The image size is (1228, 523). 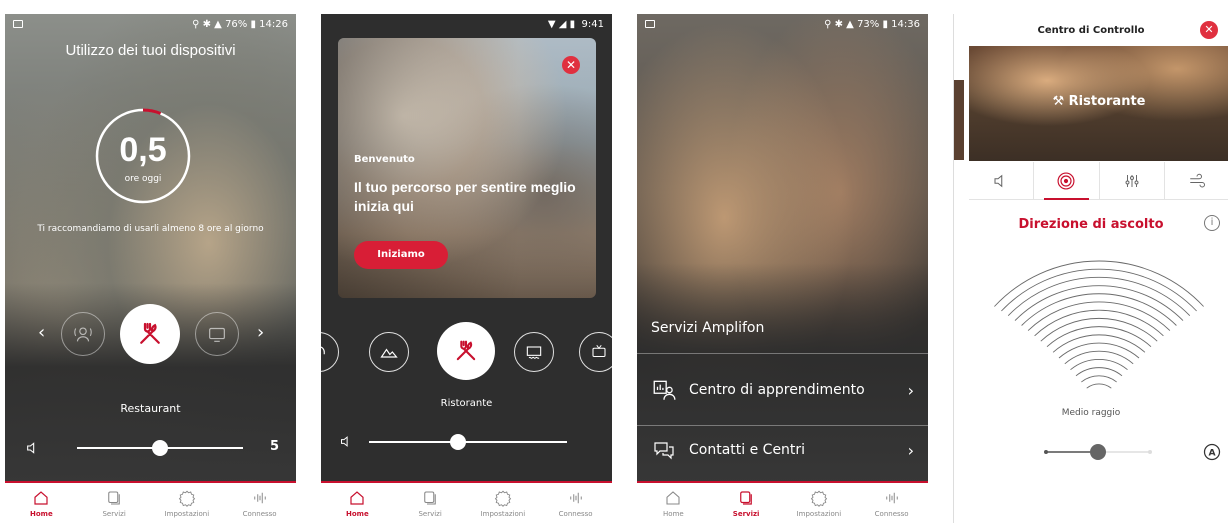 I want to click on status-time: ▼ ◢ ▮ 9:41, so click(x=575, y=24).